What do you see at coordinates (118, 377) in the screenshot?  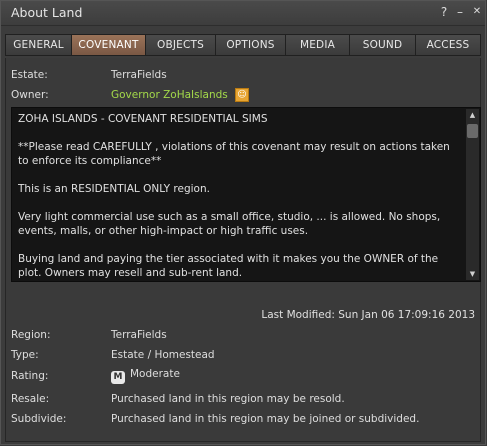 I see `rating-moderate-icon: M` at bounding box center [118, 377].